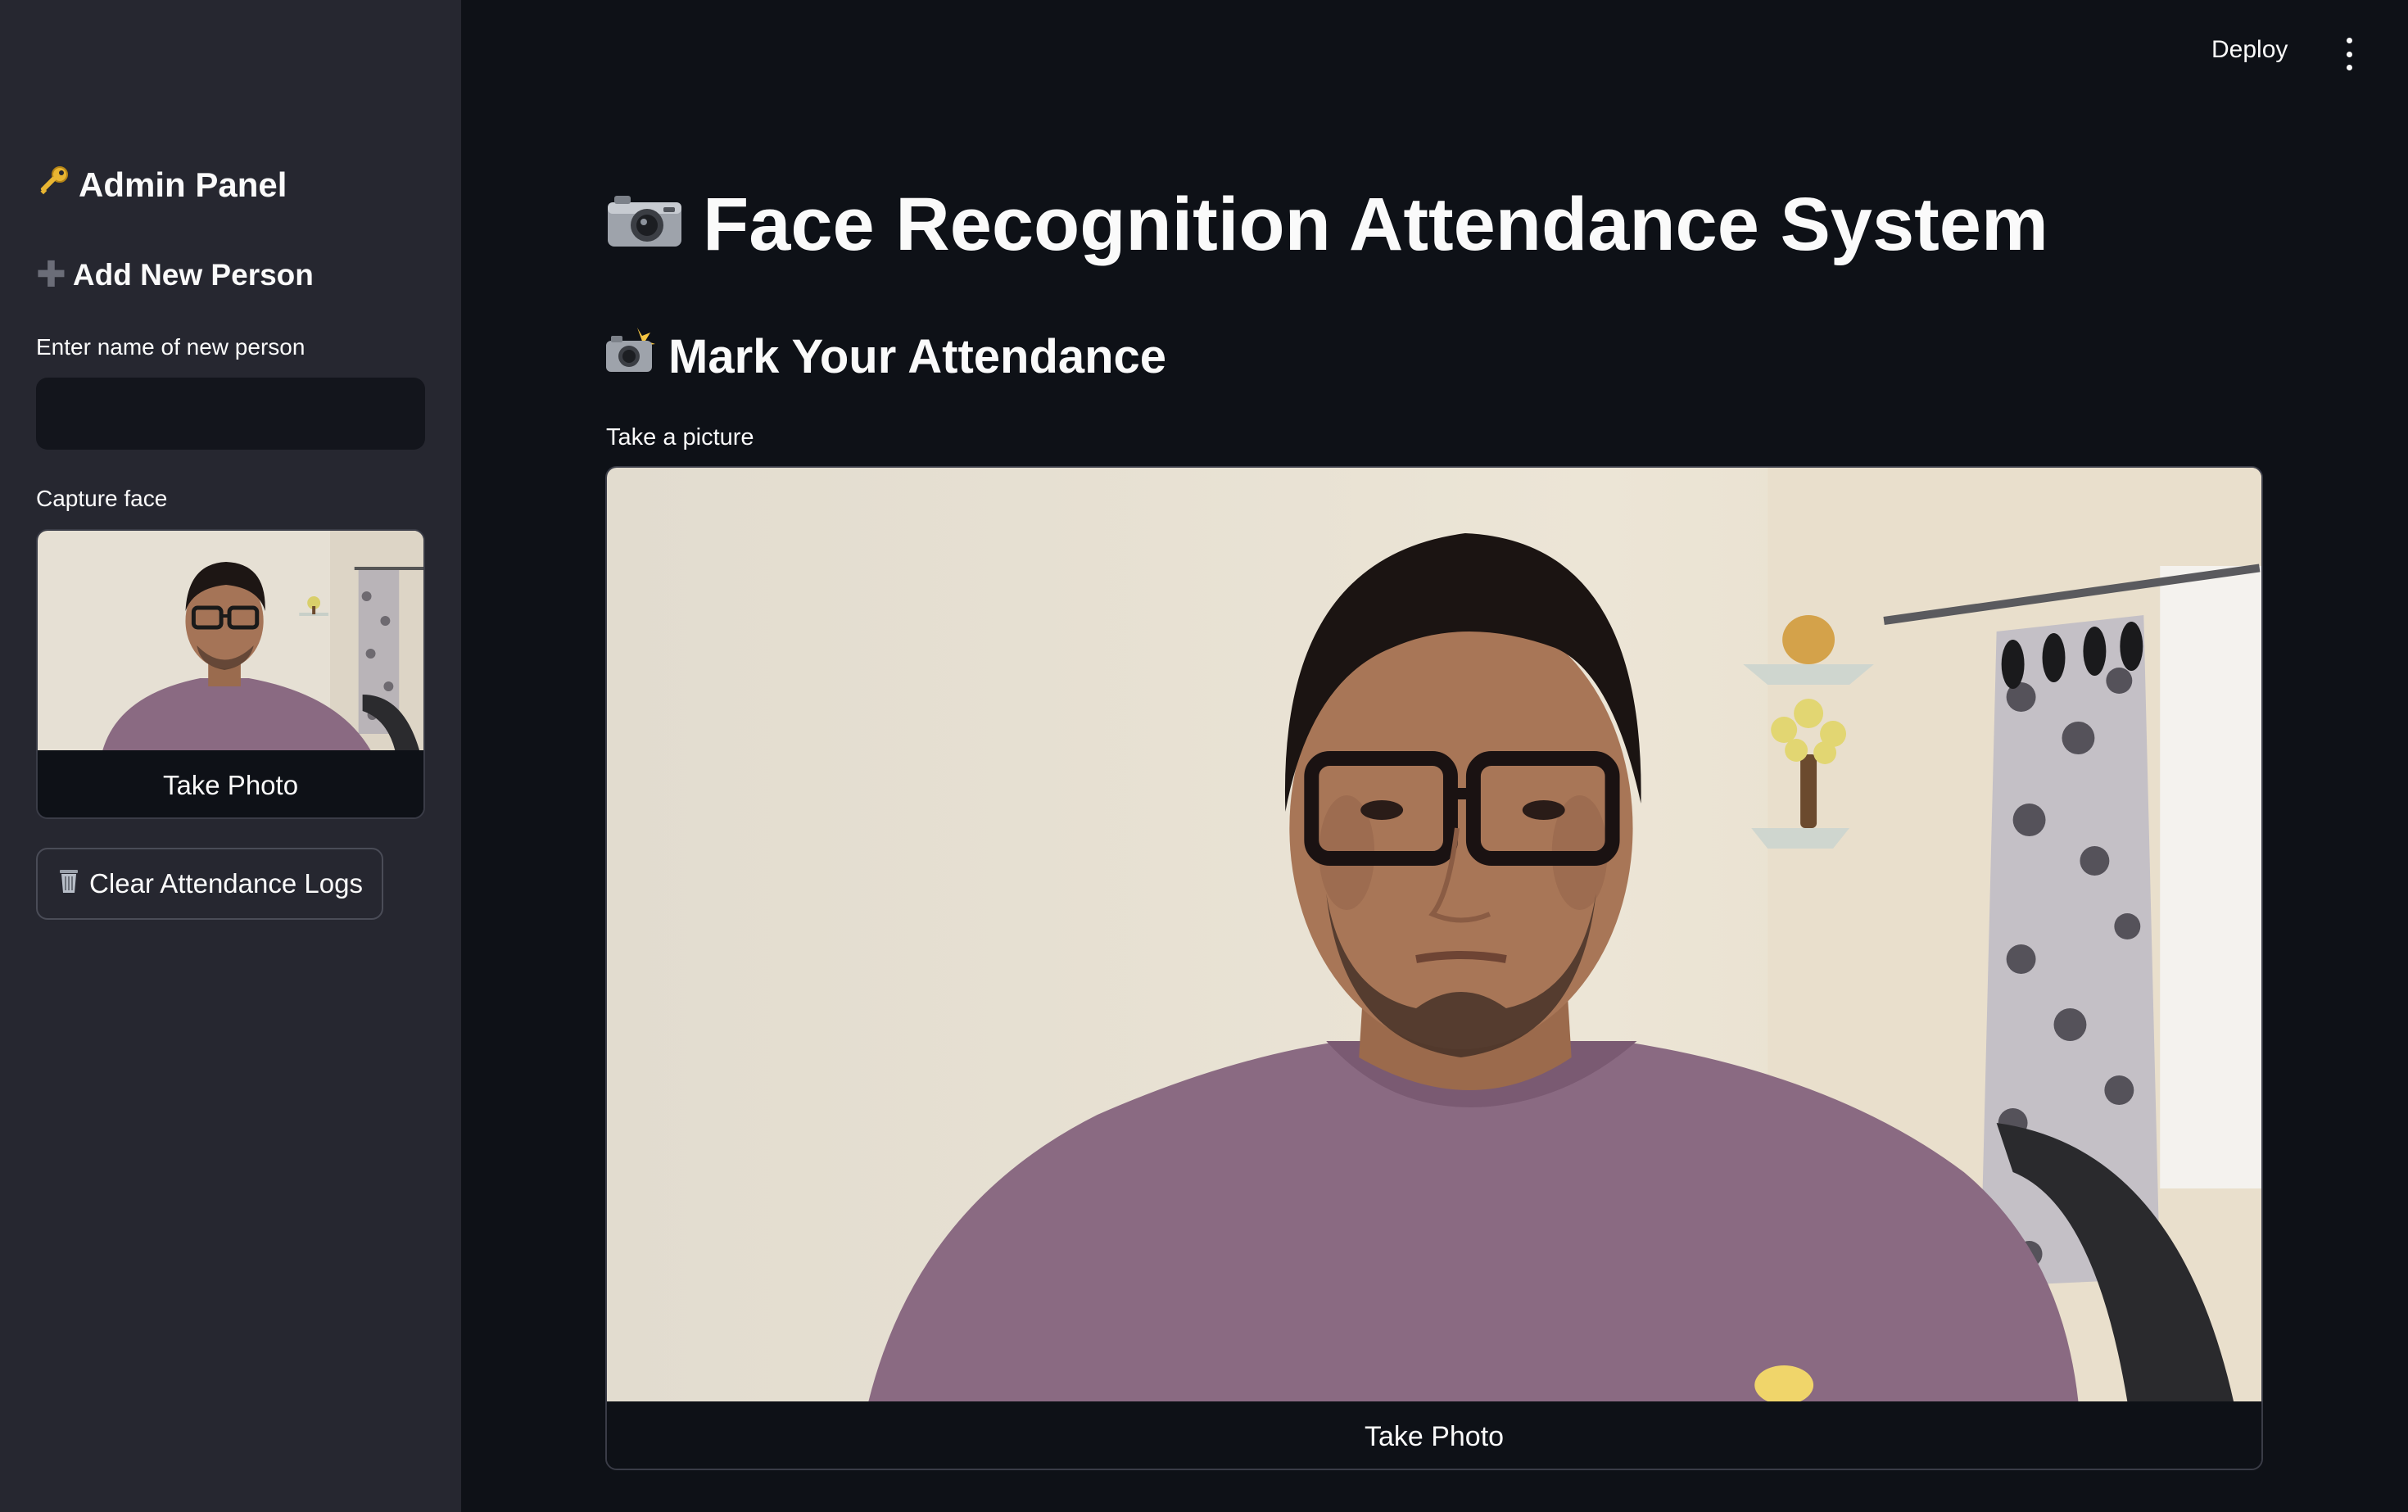 This screenshot has height=1512, width=2408. Describe the element at coordinates (630, 356) in the screenshot. I see `camera-flash-icon` at that location.